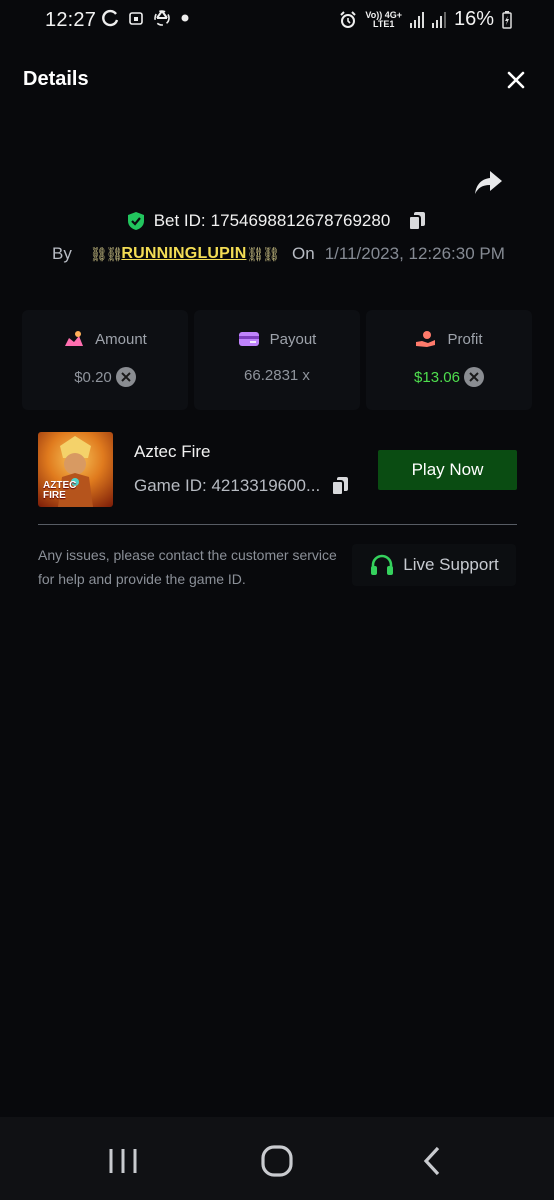 The image size is (554, 1200). I want to click on status-bar: 12:27 Vo)) 4G+ LTE1 16%, so click(277, 22).